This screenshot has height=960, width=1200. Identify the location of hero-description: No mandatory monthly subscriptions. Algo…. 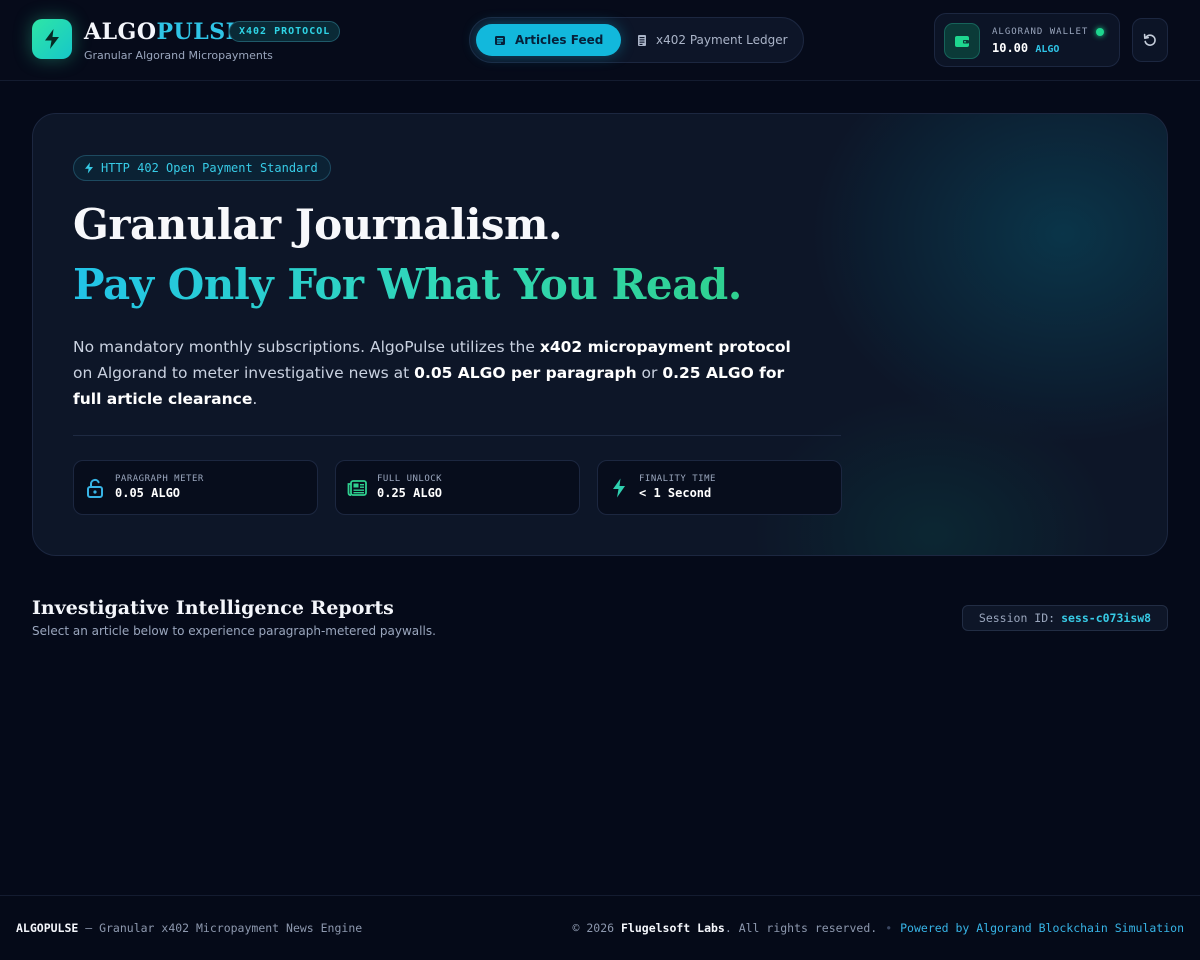
(443, 373).